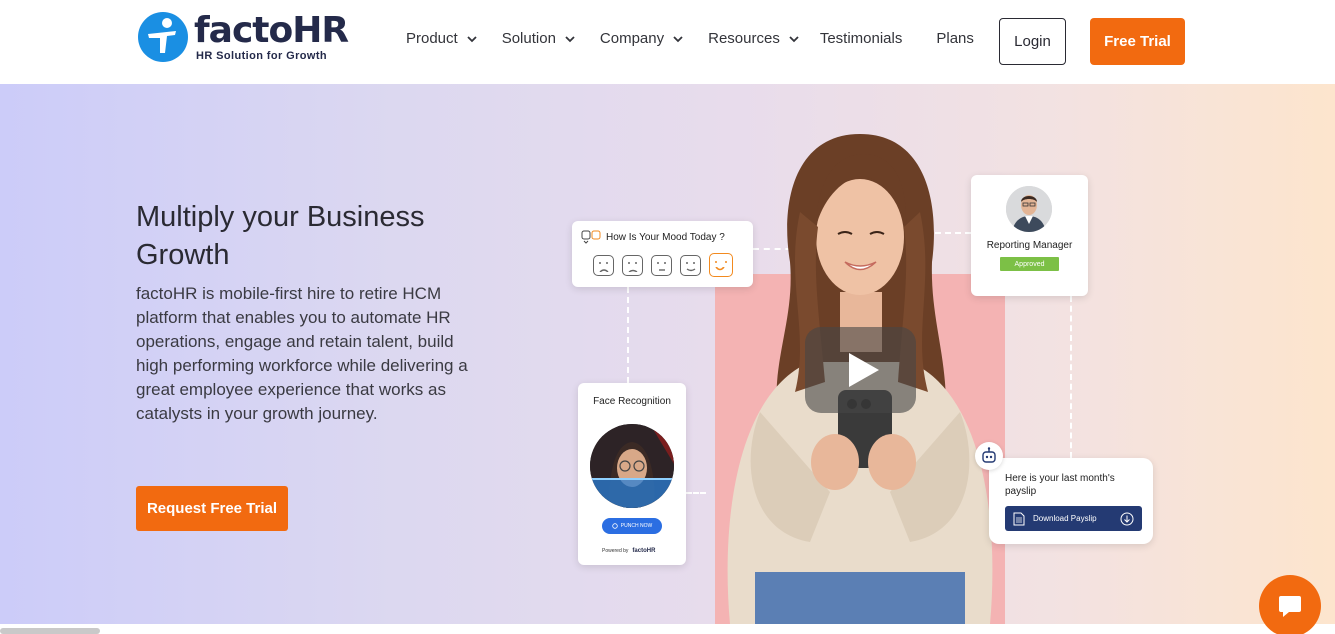  Describe the element at coordinates (615, 526) in the screenshot. I see `fingerprint-icon` at that location.